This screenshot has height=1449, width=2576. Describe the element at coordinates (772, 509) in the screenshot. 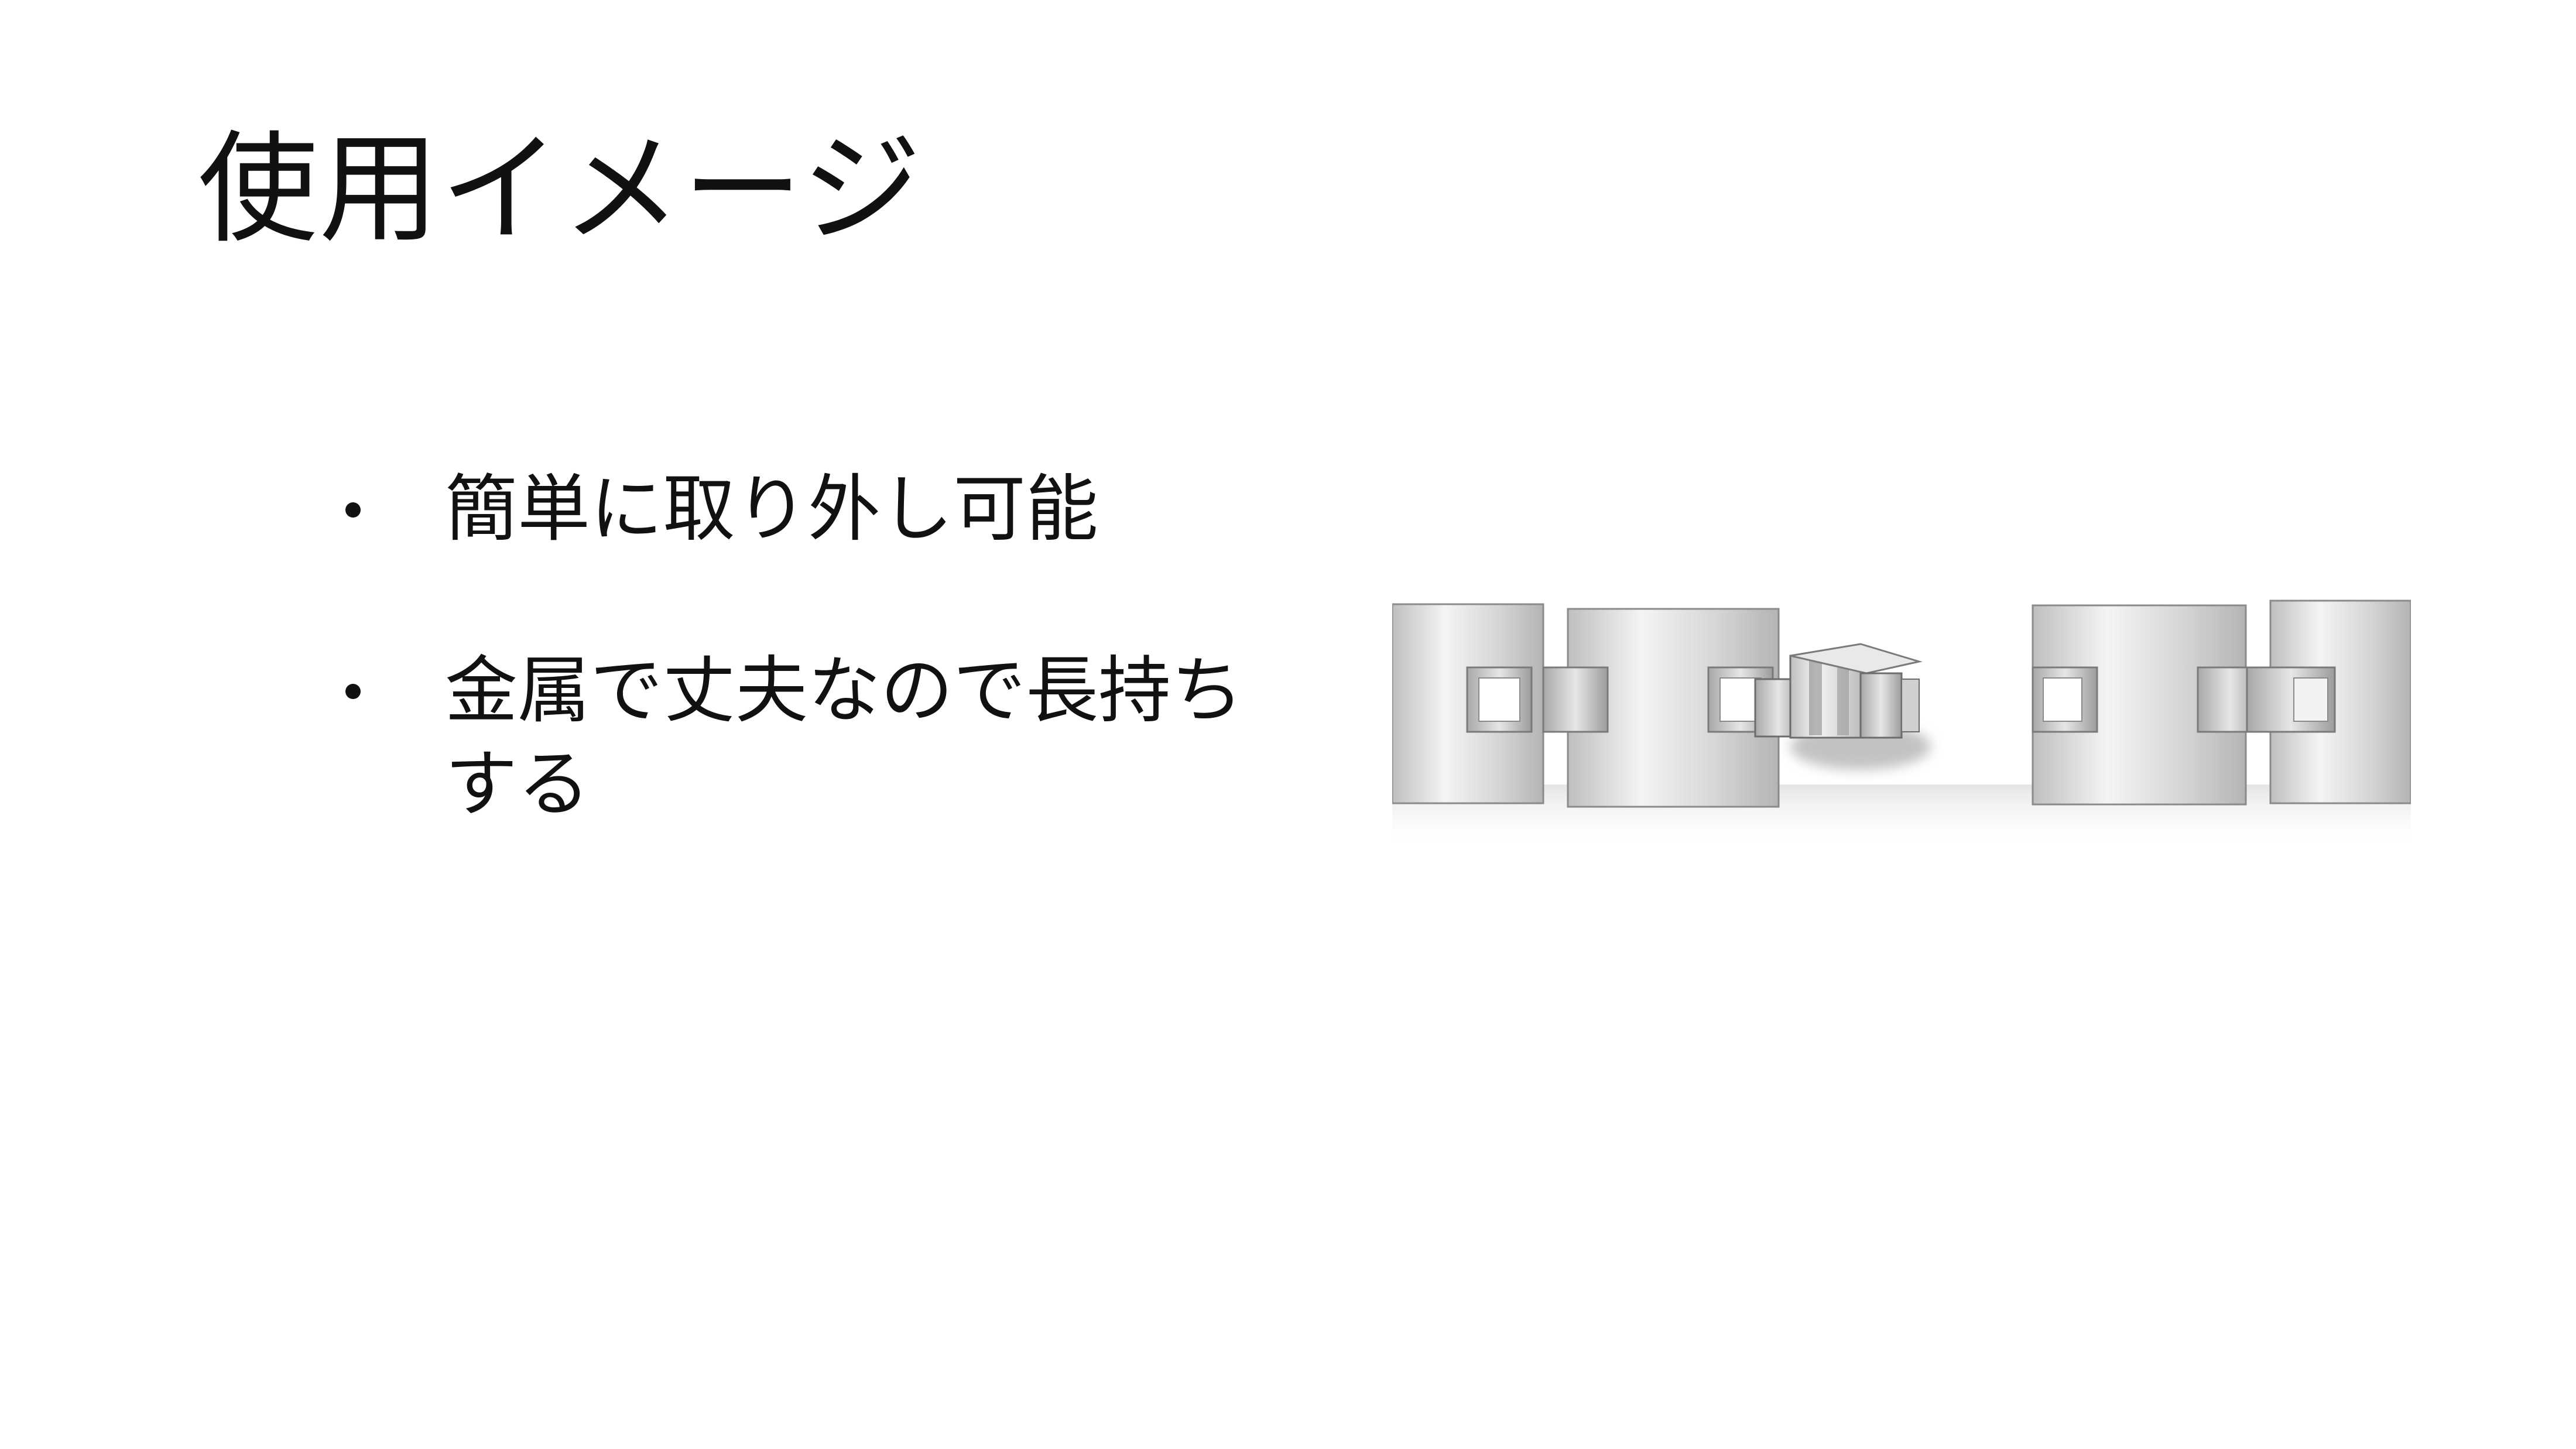

I see `bullet-text: 簡単に取り外し可能` at that location.